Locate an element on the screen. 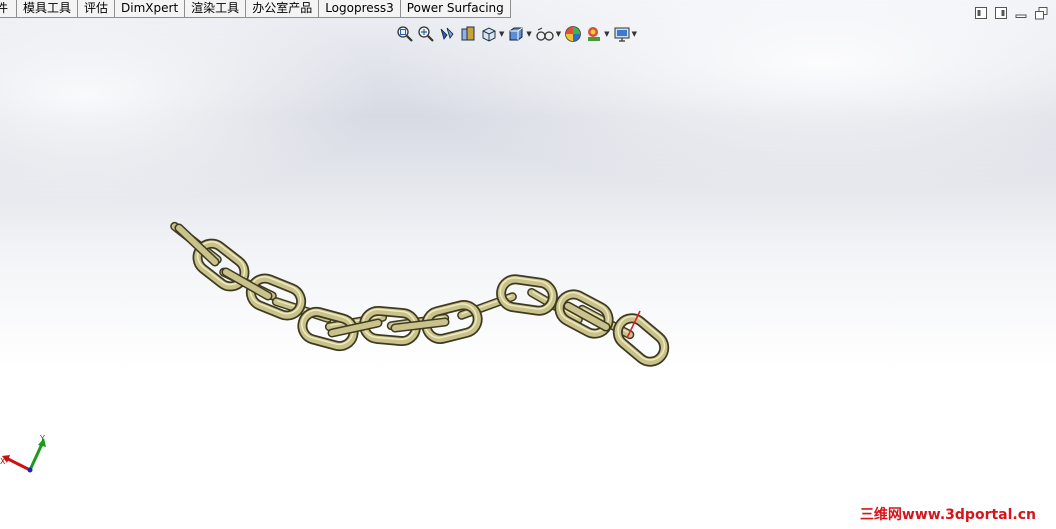 The height and width of the screenshot is (529, 1056). triad-x-label: X is located at coordinates (3, 461).